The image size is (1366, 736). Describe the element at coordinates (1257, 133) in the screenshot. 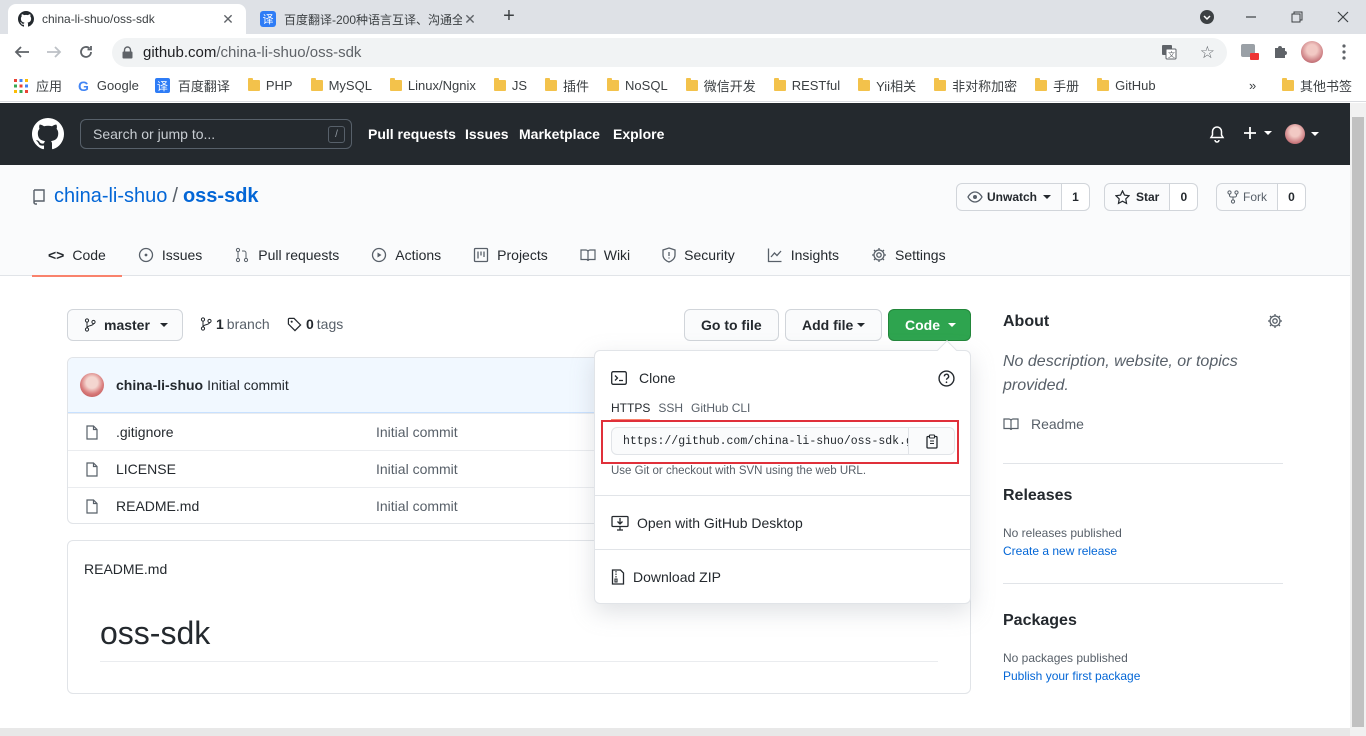

I see `create-new-plus-icon` at that location.